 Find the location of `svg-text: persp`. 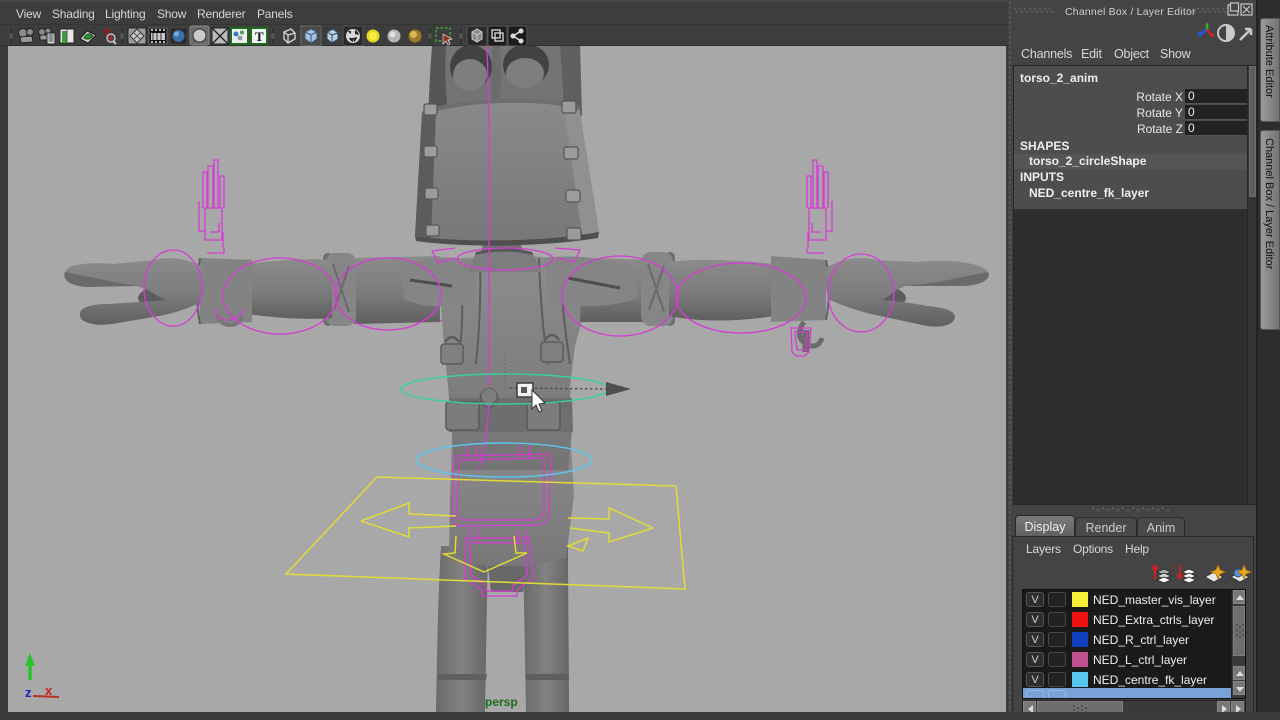

svg-text: persp is located at coordinates (501, 702).